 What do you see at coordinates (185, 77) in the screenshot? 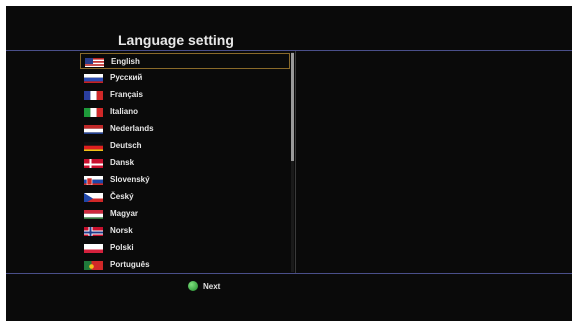
I see `language-item-russian: Русский` at bounding box center [185, 77].